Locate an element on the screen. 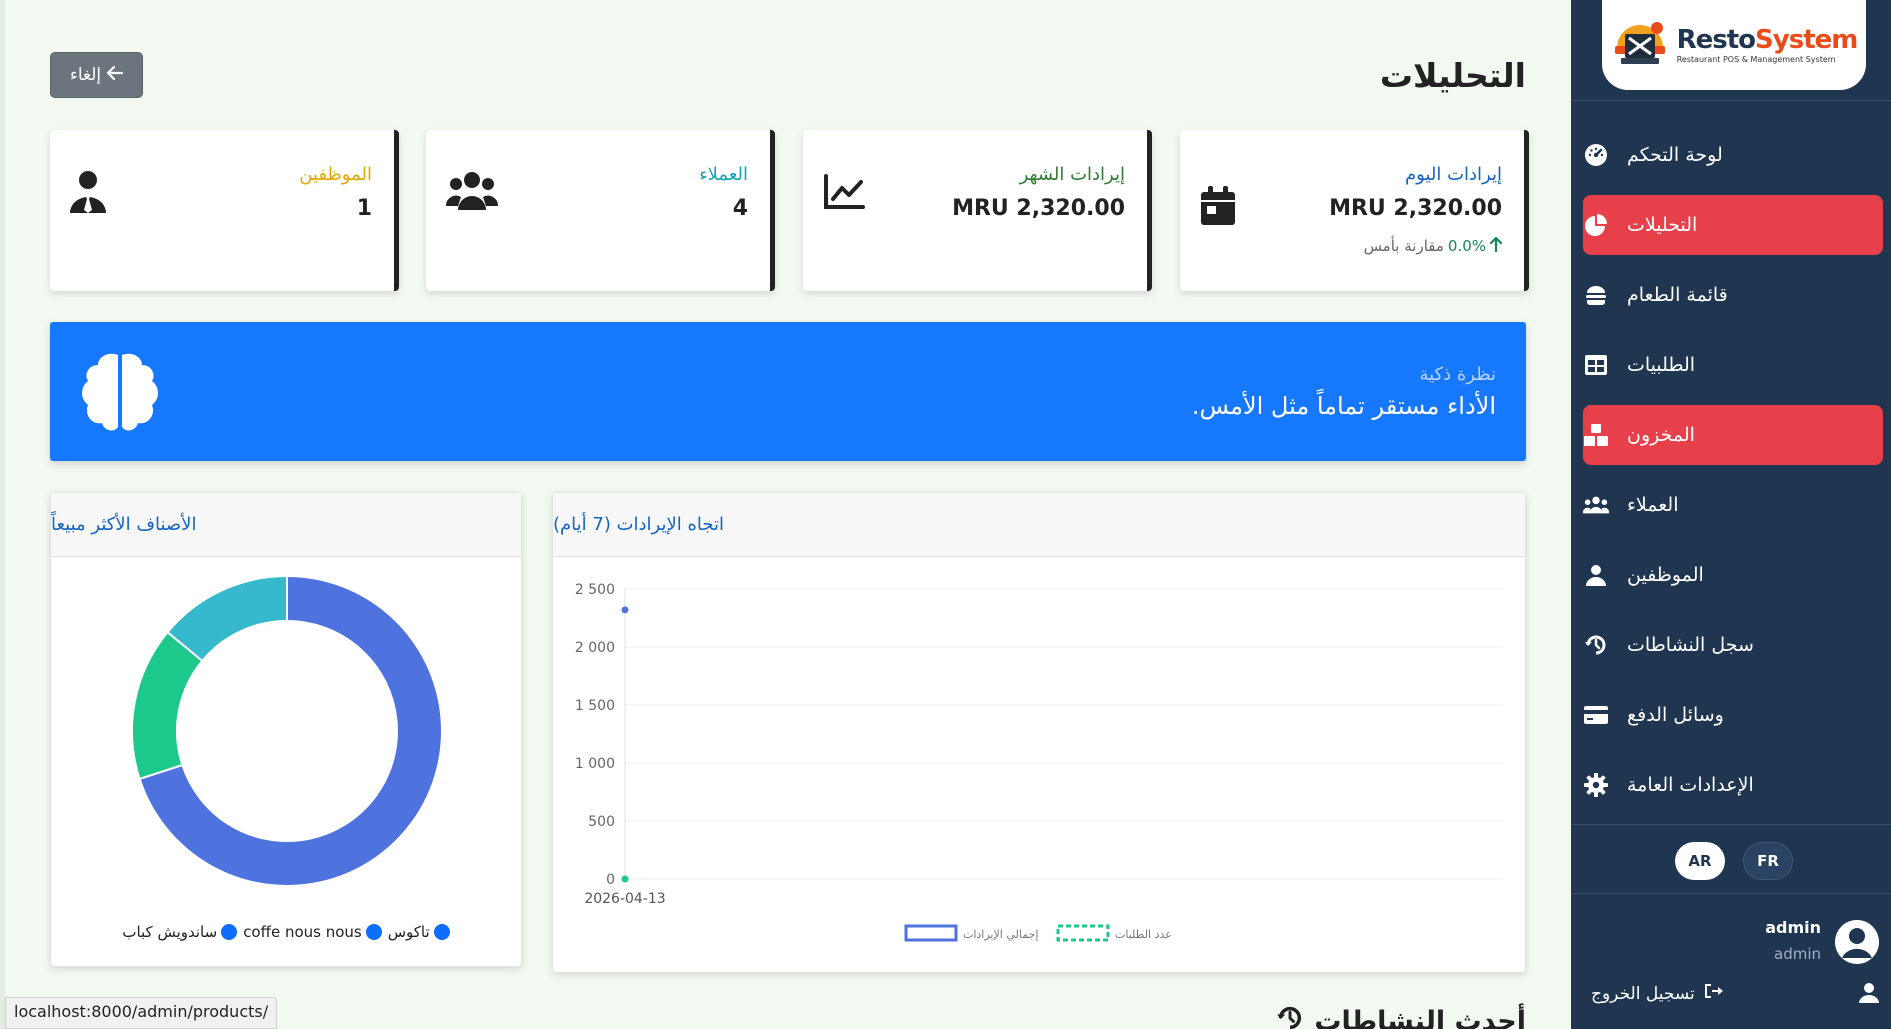  sidebar-item-dashboard: لوحة التحكم is located at coordinates (1733, 155).